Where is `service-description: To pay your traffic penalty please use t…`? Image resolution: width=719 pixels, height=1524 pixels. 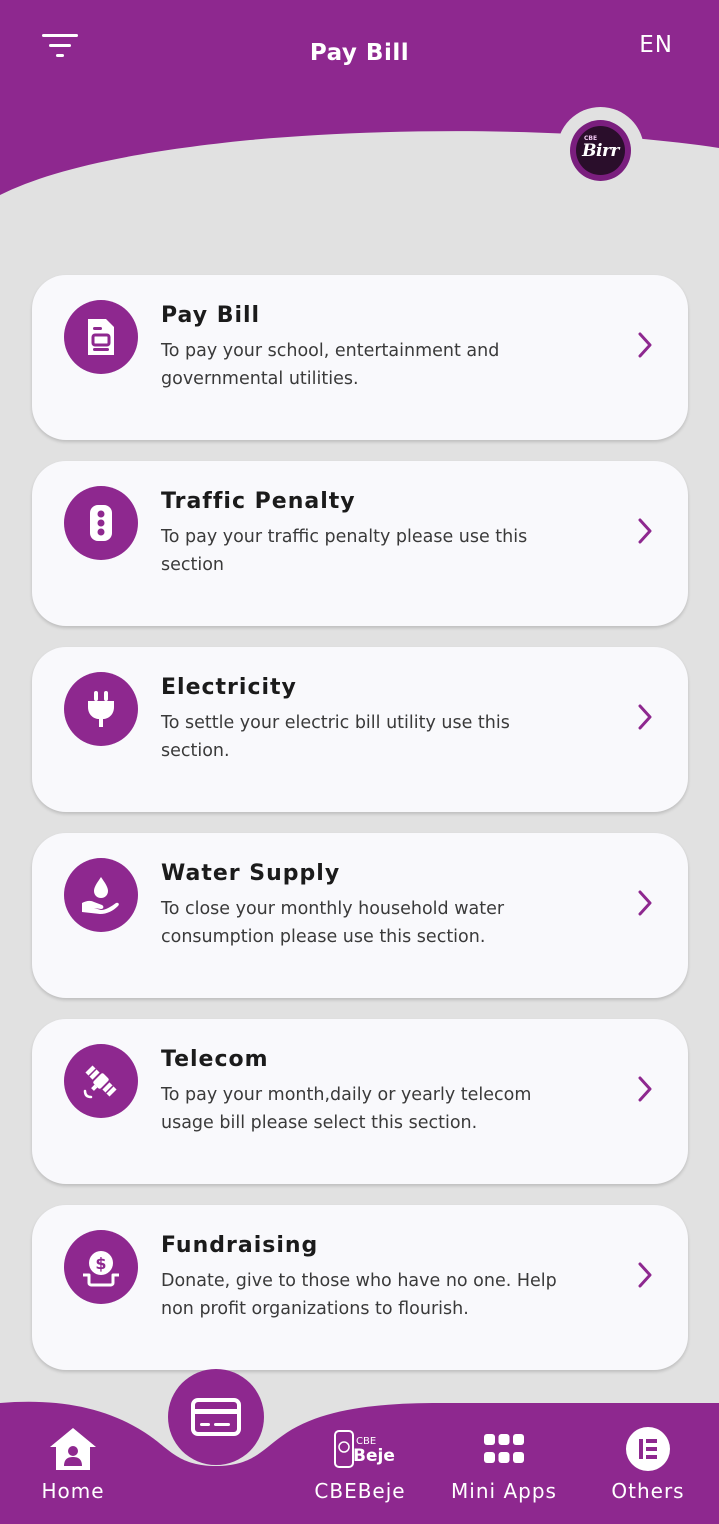 service-description: To pay your traffic penalty please use t… is located at coordinates (344, 551).